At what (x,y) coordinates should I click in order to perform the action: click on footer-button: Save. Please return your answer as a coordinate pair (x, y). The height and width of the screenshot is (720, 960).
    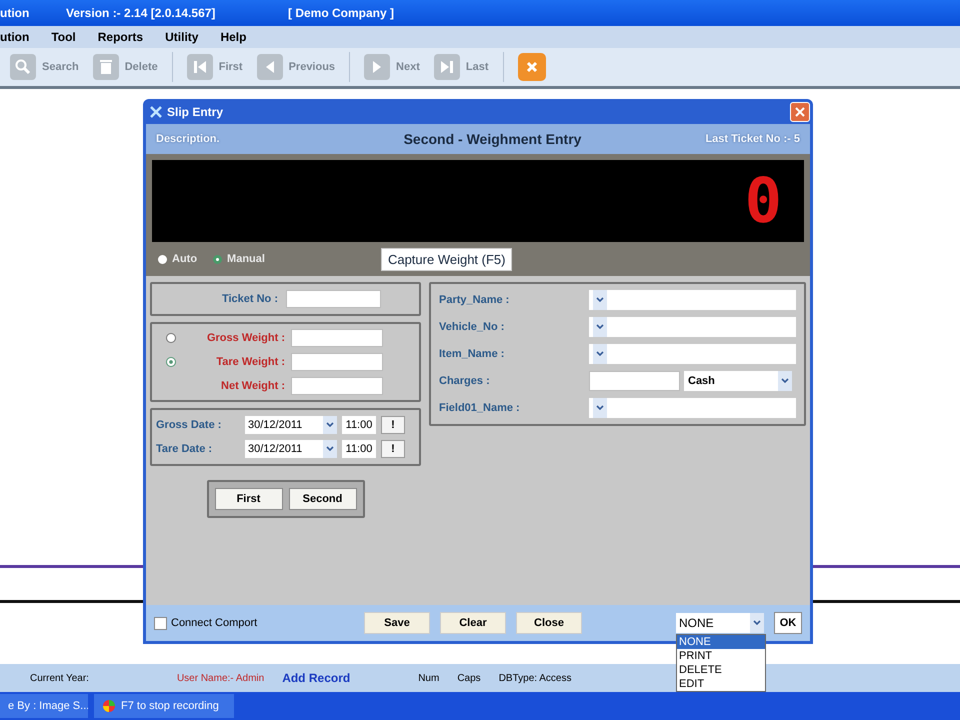
    Looking at the image, I should click on (397, 623).